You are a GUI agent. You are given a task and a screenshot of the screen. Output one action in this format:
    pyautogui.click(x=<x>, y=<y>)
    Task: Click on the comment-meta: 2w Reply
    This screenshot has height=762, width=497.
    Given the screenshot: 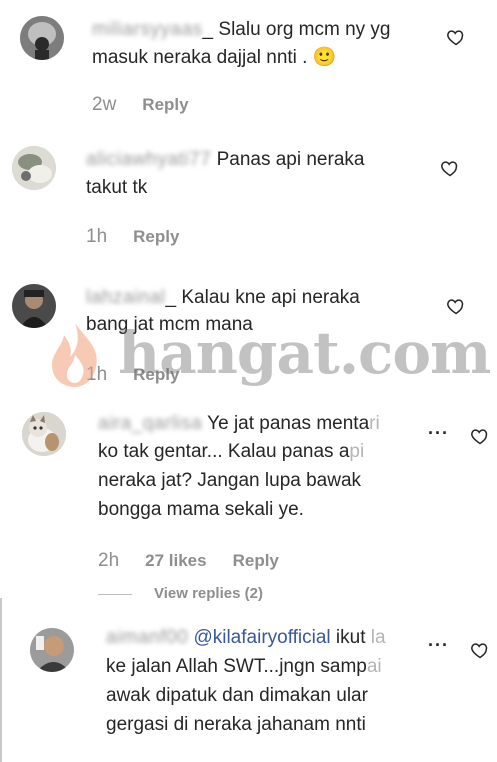 What is the action you would take?
    pyautogui.click(x=140, y=105)
    